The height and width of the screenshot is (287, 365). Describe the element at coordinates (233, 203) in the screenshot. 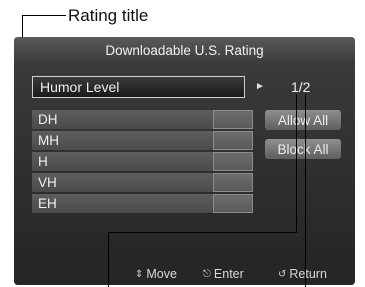

I see `rating-lock-box-eh` at that location.